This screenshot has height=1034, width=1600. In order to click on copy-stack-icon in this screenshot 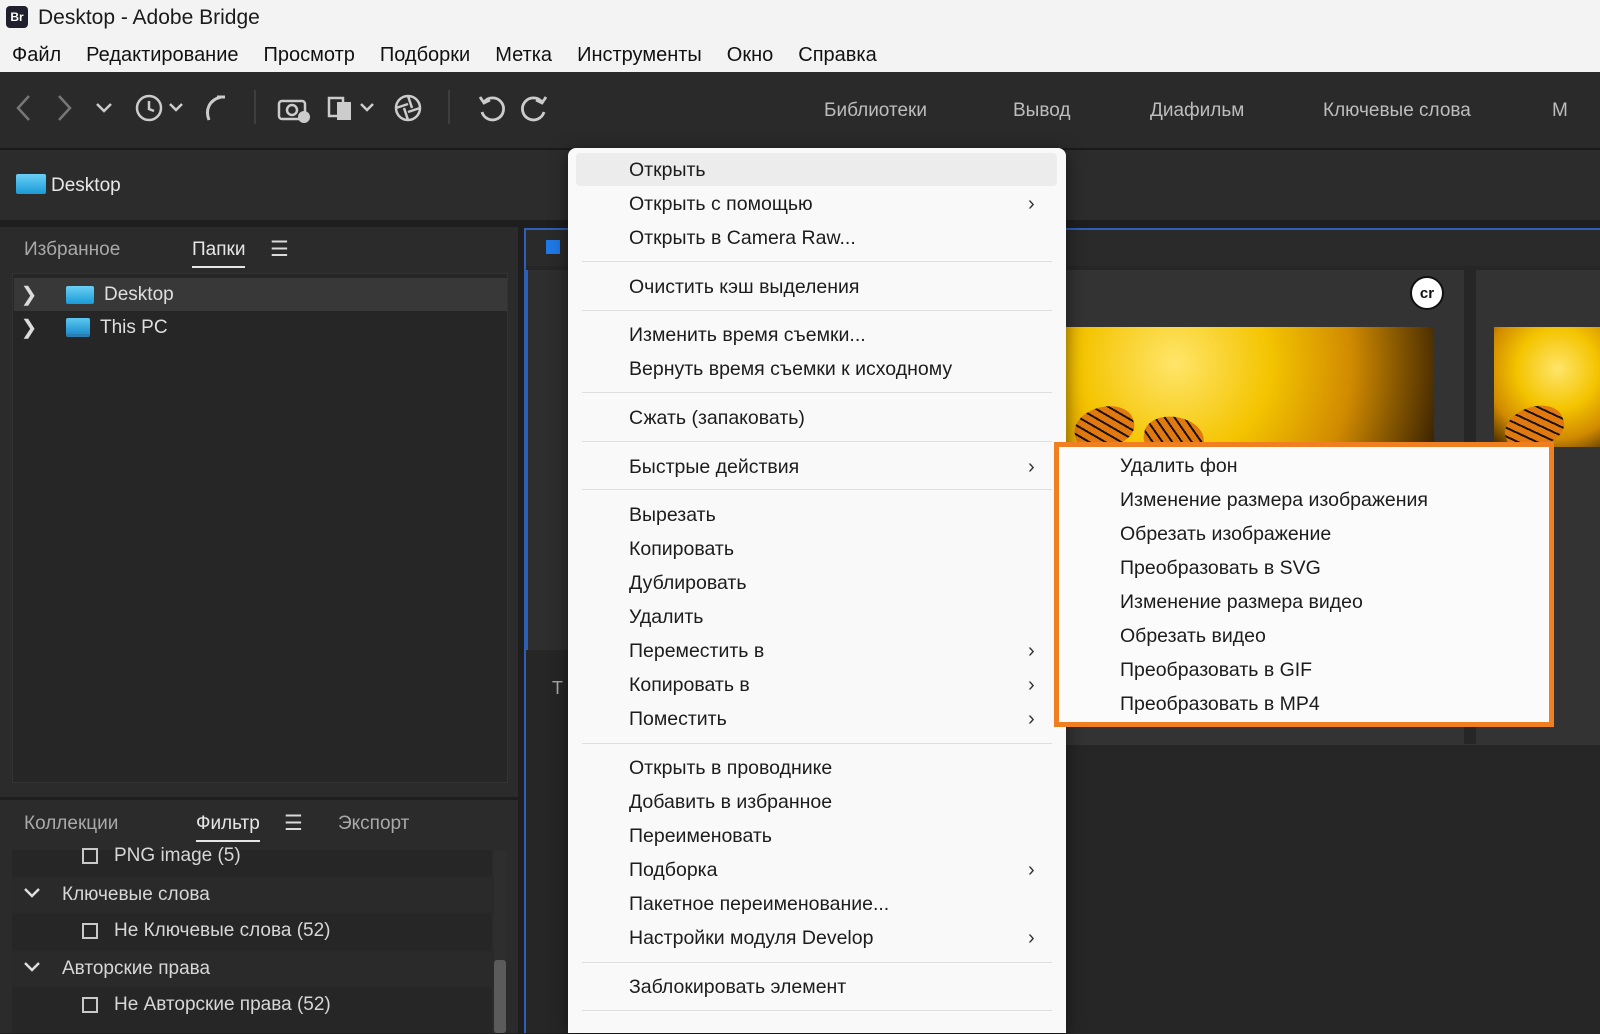, I will do `click(352, 108)`.